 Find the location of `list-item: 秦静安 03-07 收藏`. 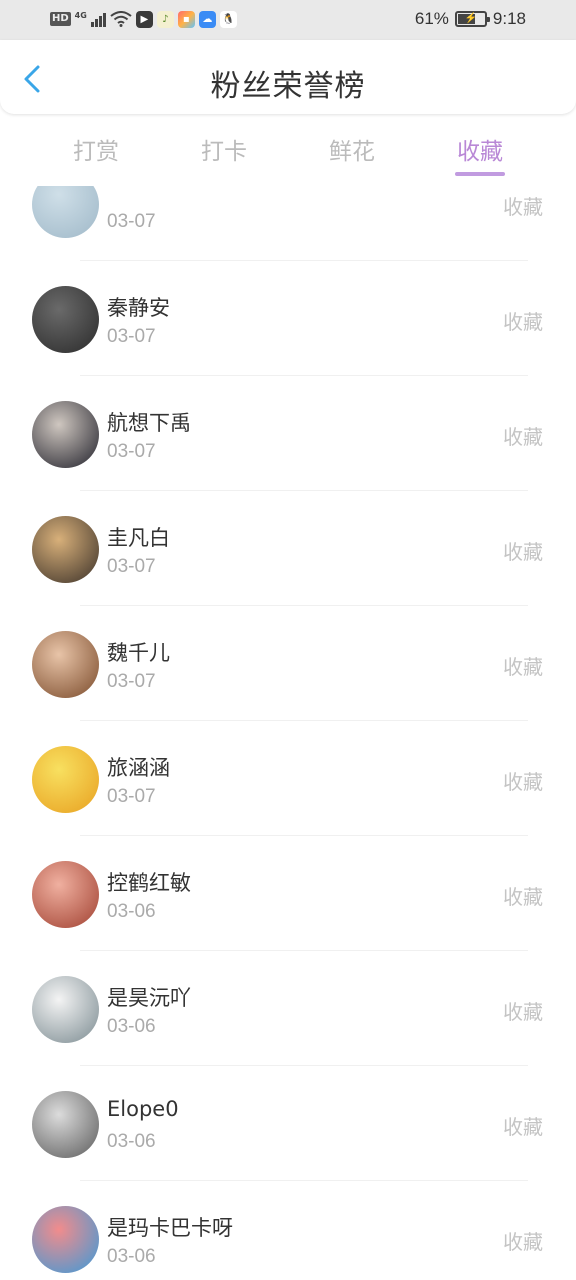

list-item: 秦静安 03-07 收藏 is located at coordinates (288, 318).